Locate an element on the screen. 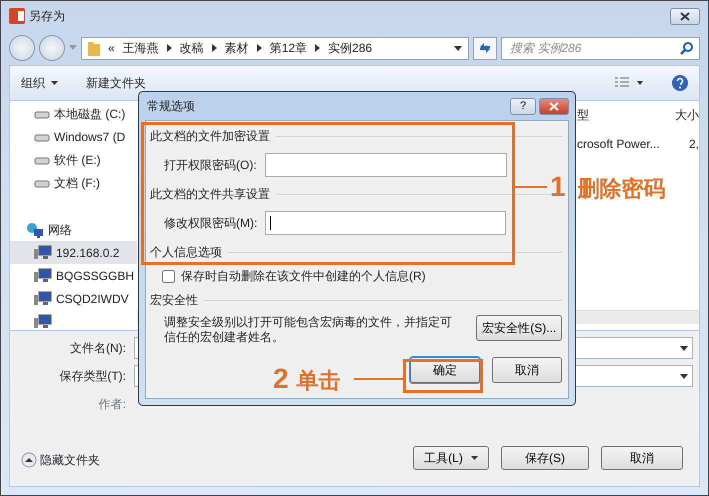 This screenshot has height=496, width=709. description-text: 调整安全级别以打开可能包含宏病毒的文件，并指定可信任的宏创建者姓名。 is located at coordinates (308, 330).